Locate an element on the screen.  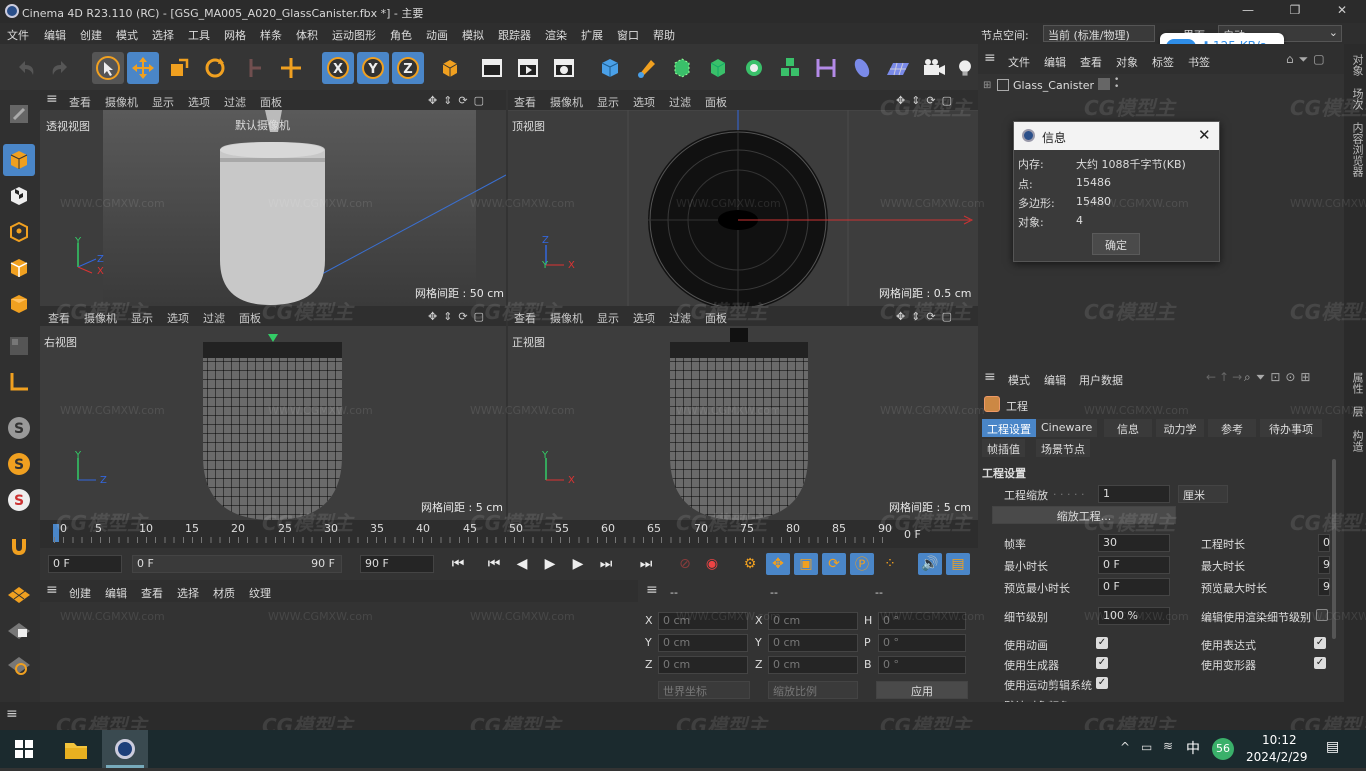
vp1-menu-panel: 面板 is located at coordinates (271, 102).